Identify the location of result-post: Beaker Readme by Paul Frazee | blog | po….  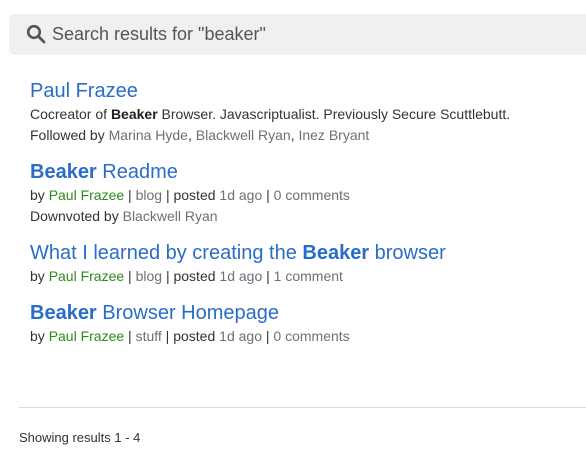
(305, 193).